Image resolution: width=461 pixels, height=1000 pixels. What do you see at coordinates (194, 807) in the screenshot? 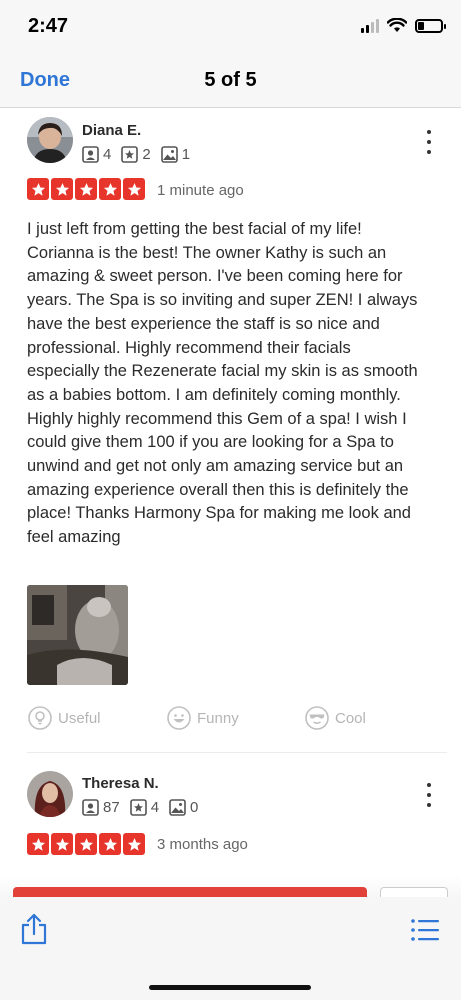
I see `photo-count: 0` at bounding box center [194, 807].